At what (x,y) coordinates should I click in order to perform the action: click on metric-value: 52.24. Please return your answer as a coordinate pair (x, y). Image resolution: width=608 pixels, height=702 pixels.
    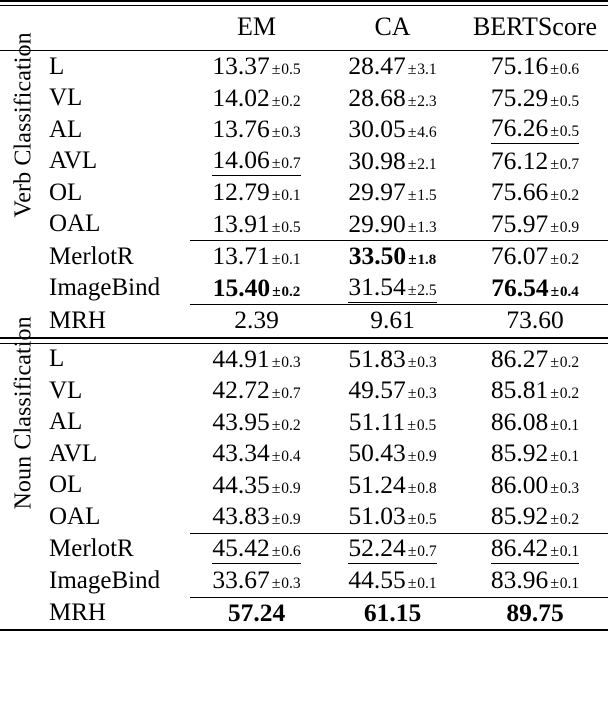
    Looking at the image, I should click on (377, 547).